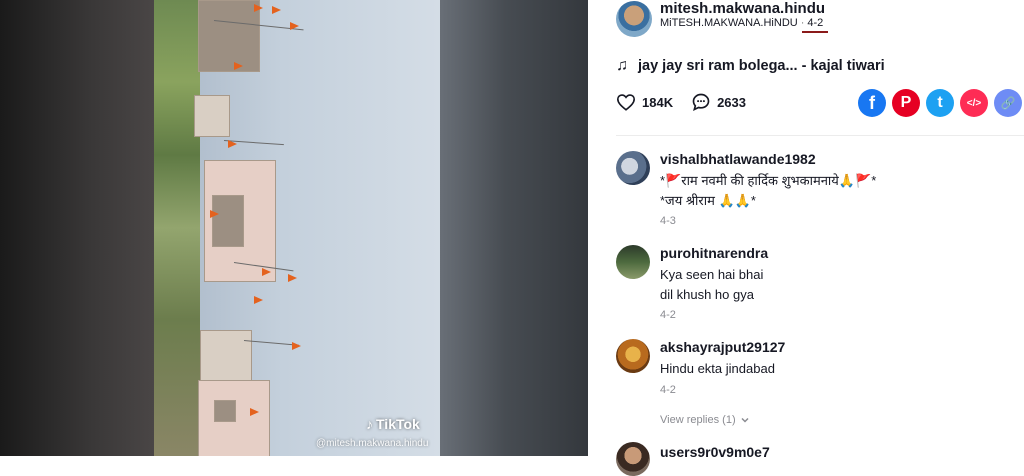 The width and height of the screenshot is (1024, 476). I want to click on facebook-share-button: f, so click(872, 103).